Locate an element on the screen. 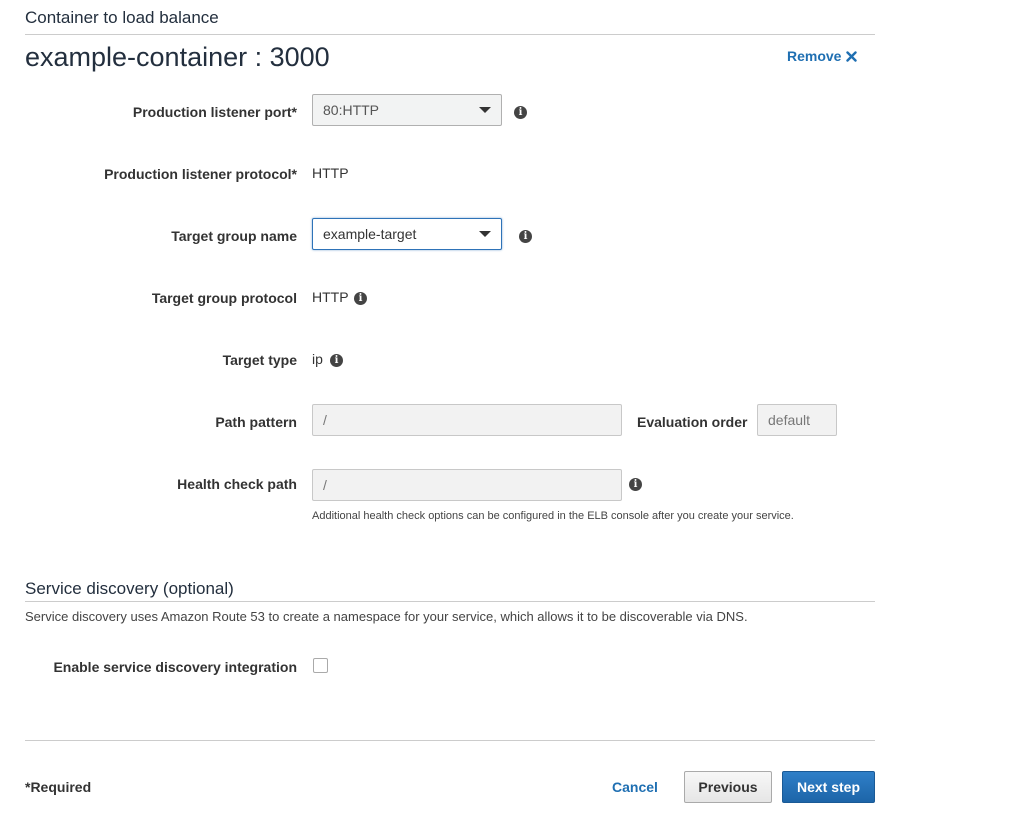 The image size is (1011, 815). target-group-name-value: example-target is located at coordinates (370, 234).